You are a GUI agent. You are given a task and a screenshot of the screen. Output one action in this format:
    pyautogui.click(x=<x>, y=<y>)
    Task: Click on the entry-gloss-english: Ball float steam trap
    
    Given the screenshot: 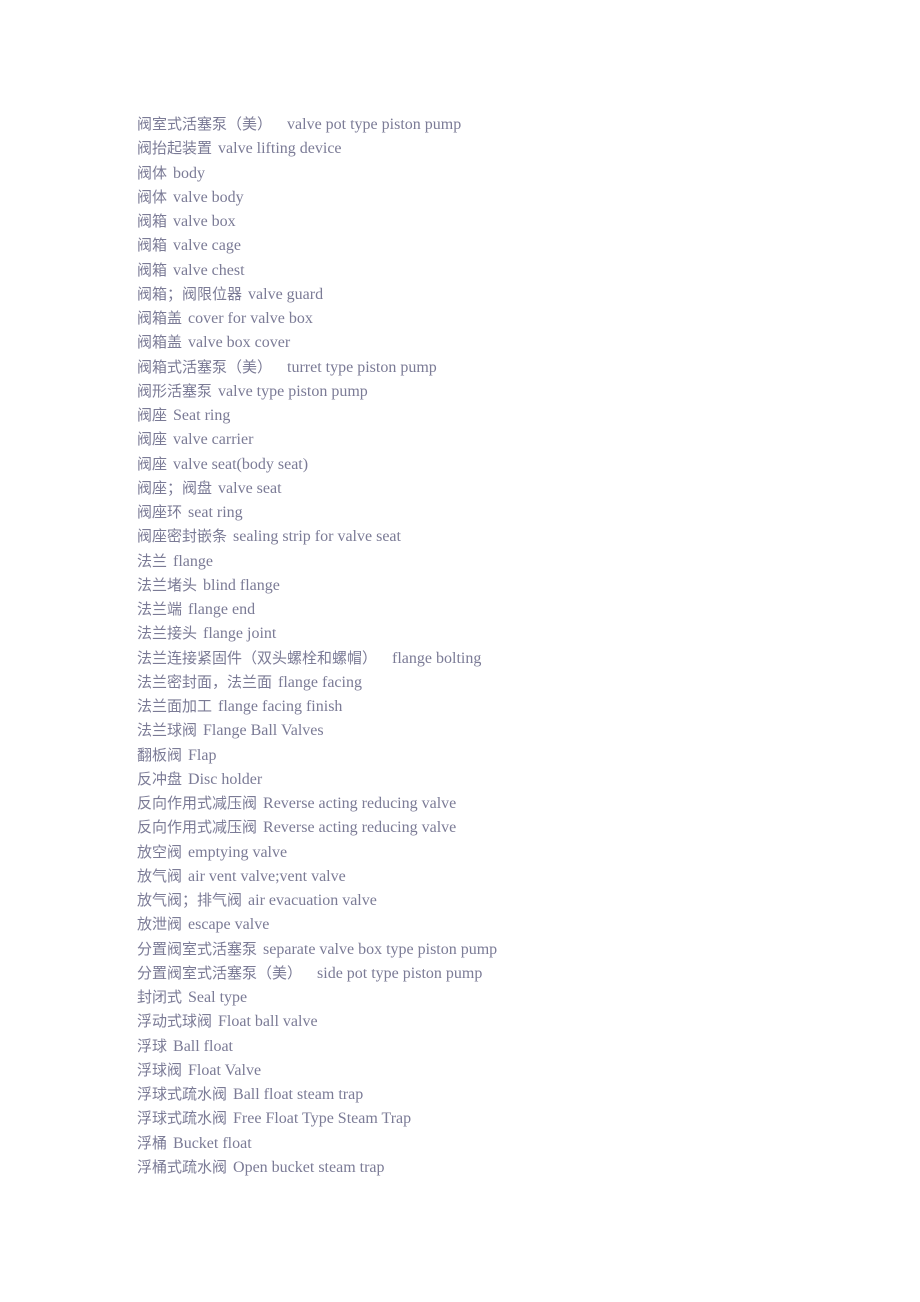 What is the action you would take?
    pyautogui.click(x=298, y=1094)
    